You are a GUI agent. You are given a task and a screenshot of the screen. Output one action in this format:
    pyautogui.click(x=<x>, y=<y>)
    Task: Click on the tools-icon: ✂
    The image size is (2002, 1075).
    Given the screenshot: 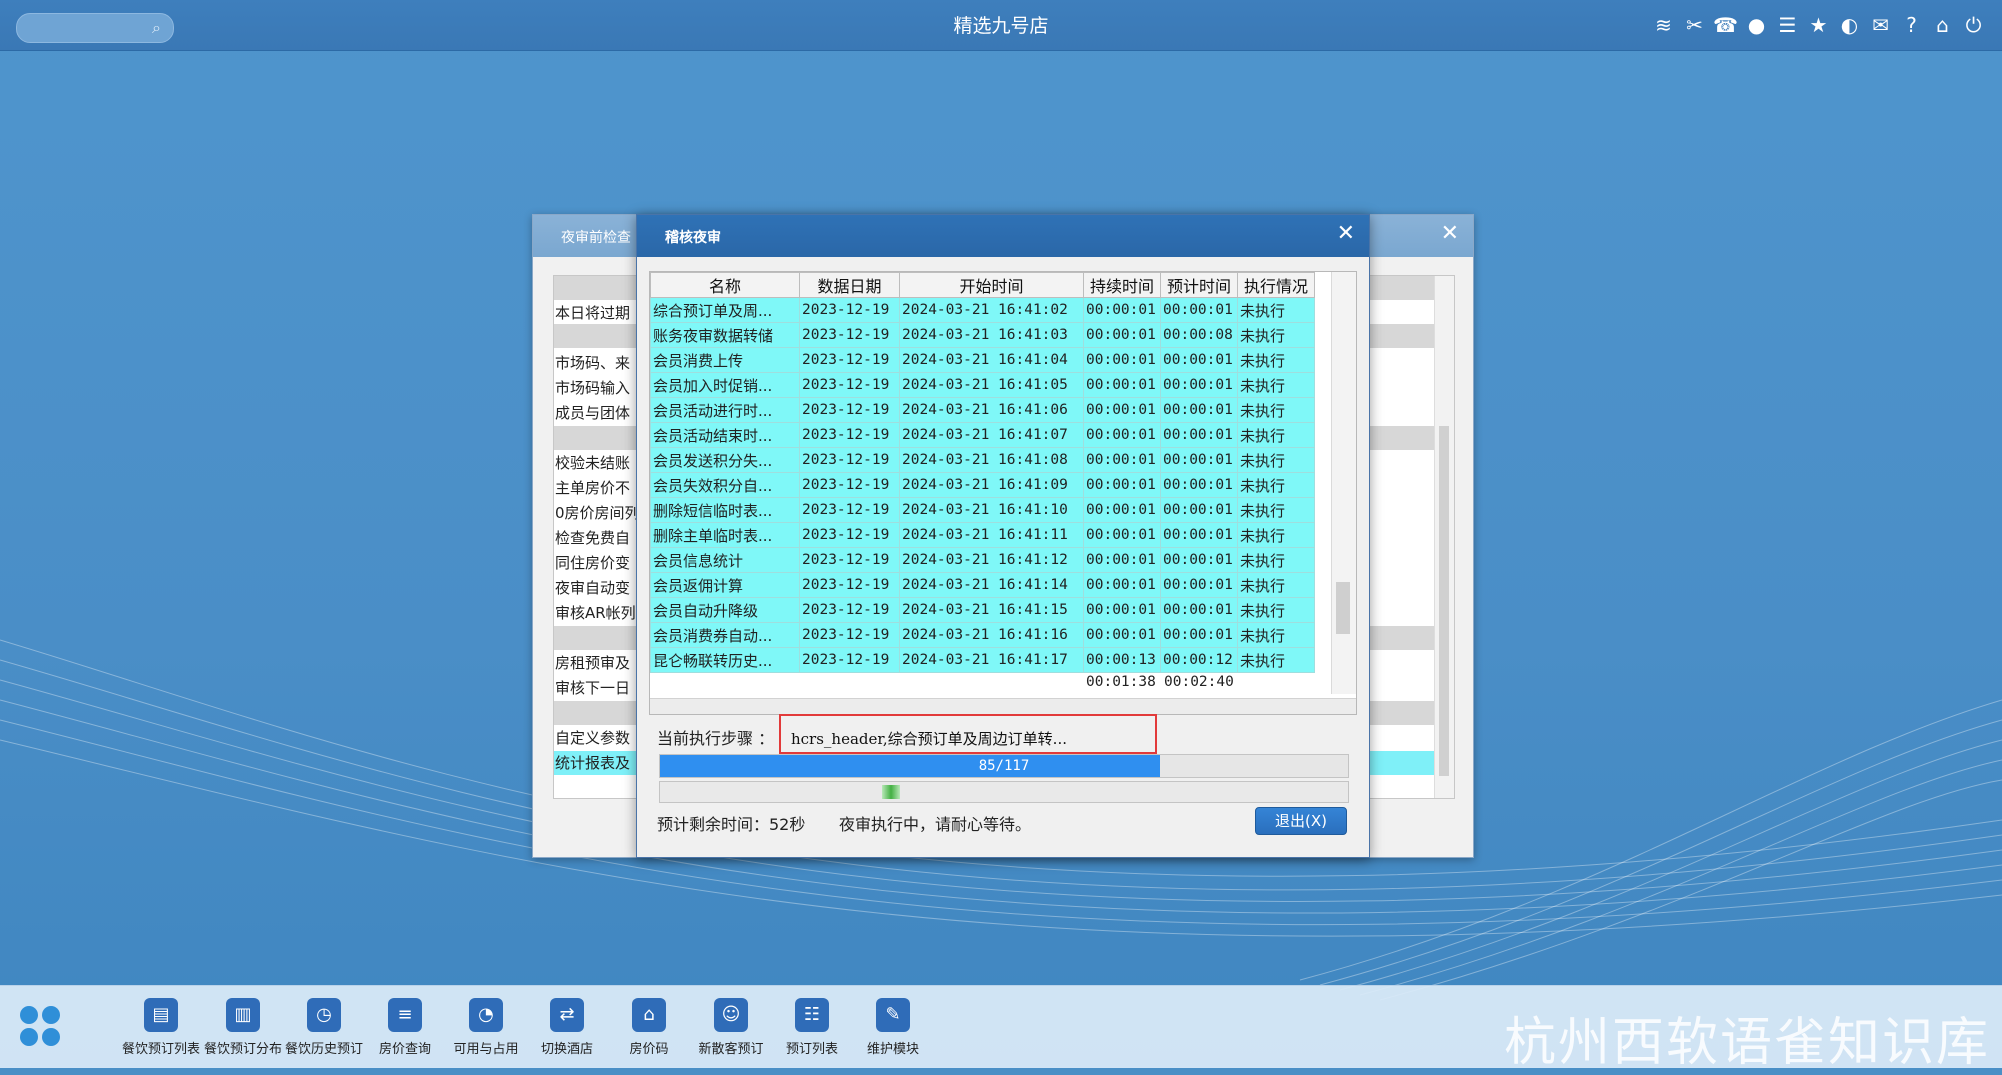 What is the action you would take?
    pyautogui.click(x=1694, y=25)
    